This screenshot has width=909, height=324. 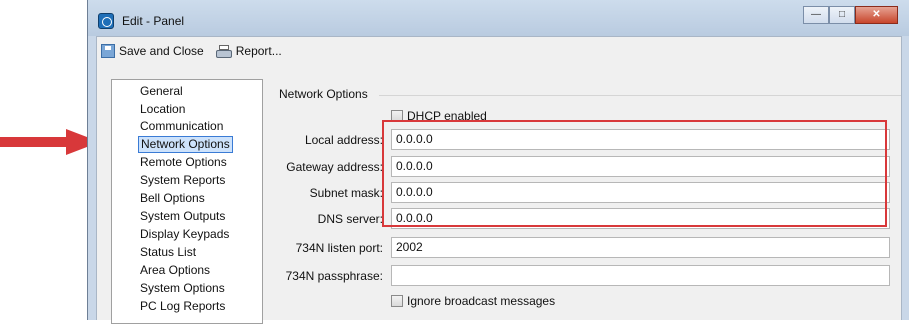 What do you see at coordinates (182, 216) in the screenshot?
I see `nav-item-system-outputs: System Outputs` at bounding box center [182, 216].